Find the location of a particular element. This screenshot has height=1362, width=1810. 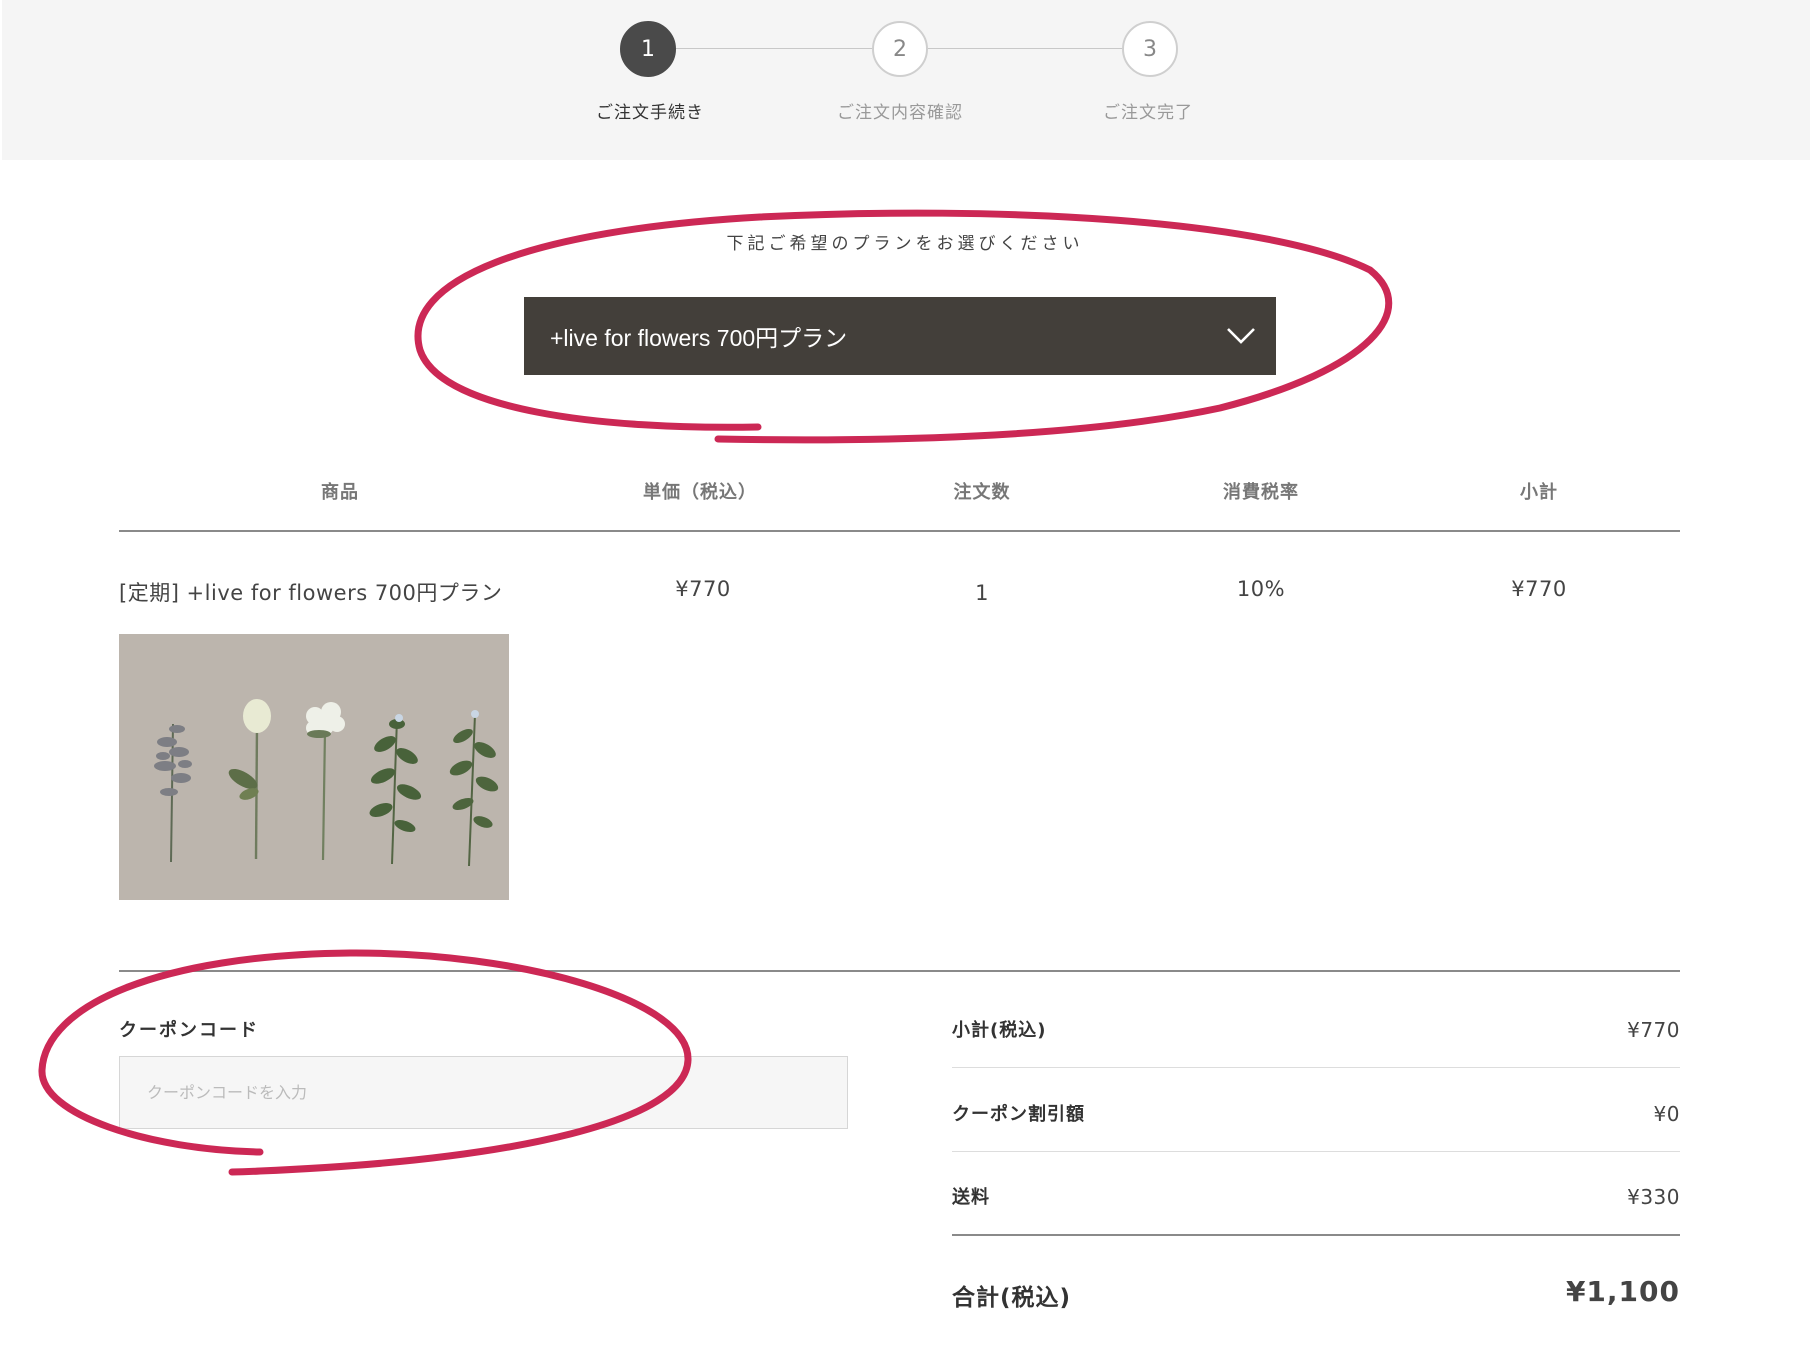

column-header-unit-price: 単価（税込） is located at coordinates (700, 492).